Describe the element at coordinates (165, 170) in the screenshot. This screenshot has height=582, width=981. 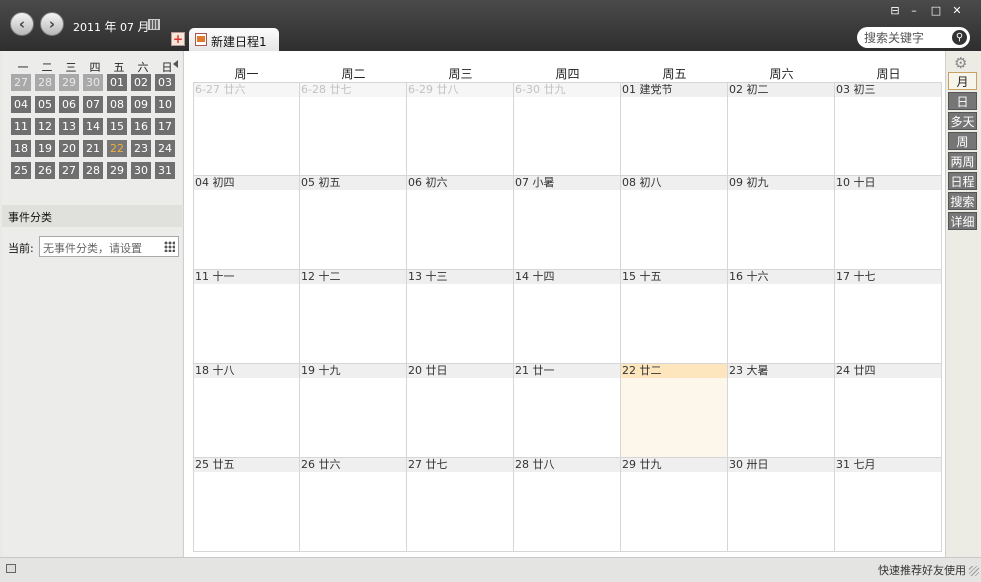
I see `mini-day-cell: 31` at that location.